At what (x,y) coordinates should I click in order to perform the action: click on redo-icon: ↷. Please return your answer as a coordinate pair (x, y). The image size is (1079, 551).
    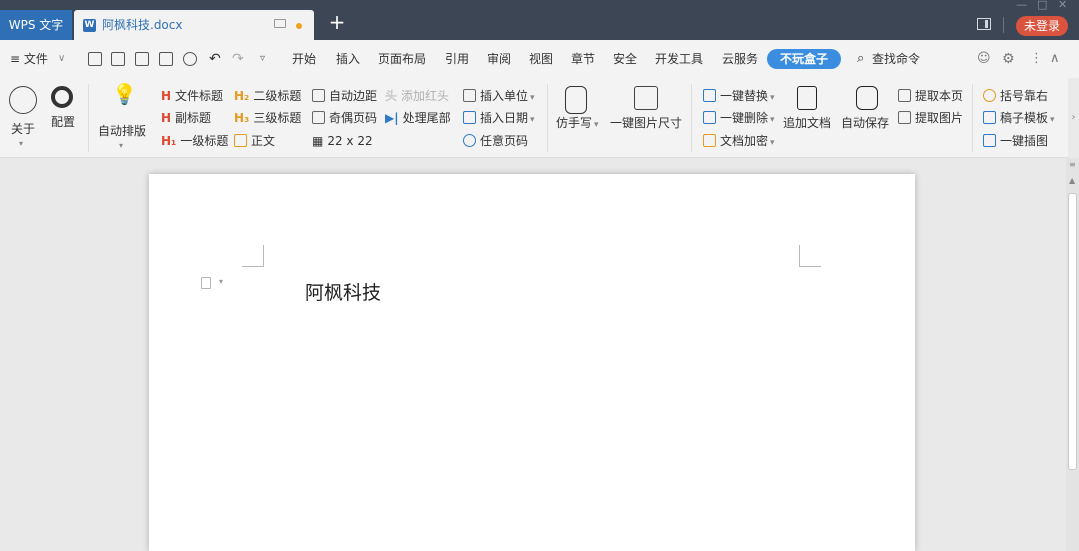
    Looking at the image, I should click on (238, 59).